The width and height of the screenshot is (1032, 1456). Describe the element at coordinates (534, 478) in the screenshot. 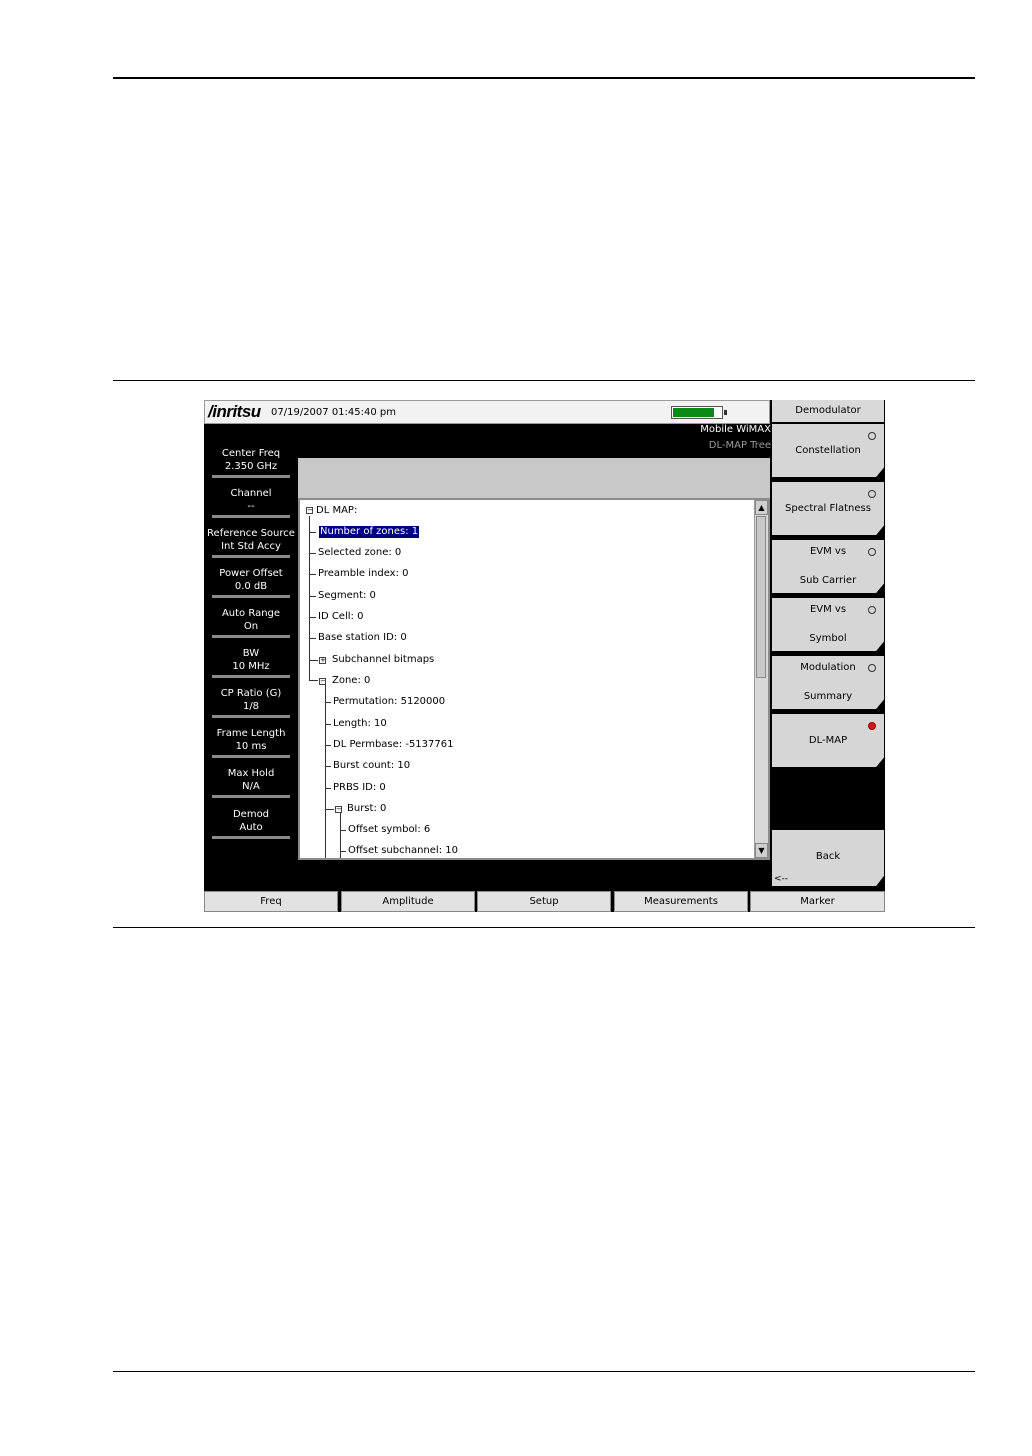

I see `display-header-area` at that location.